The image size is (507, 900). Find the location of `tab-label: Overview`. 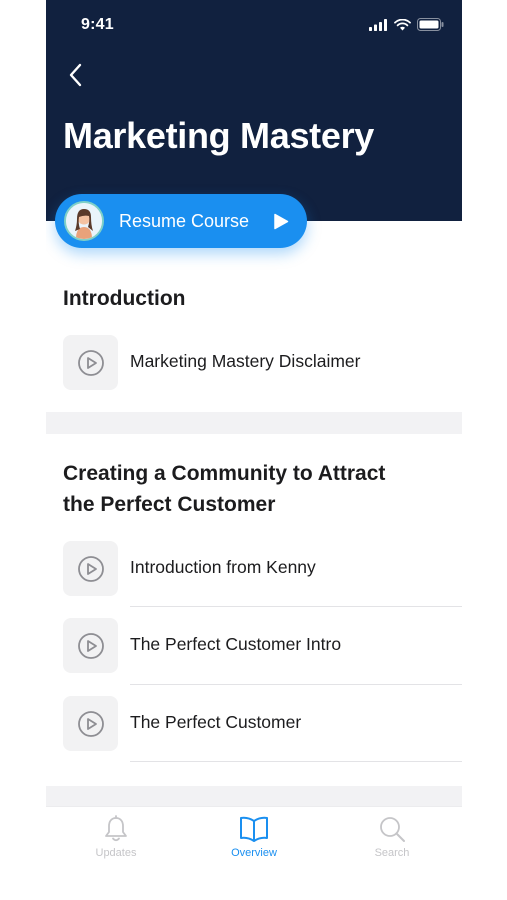

tab-label: Overview is located at coordinates (254, 853).